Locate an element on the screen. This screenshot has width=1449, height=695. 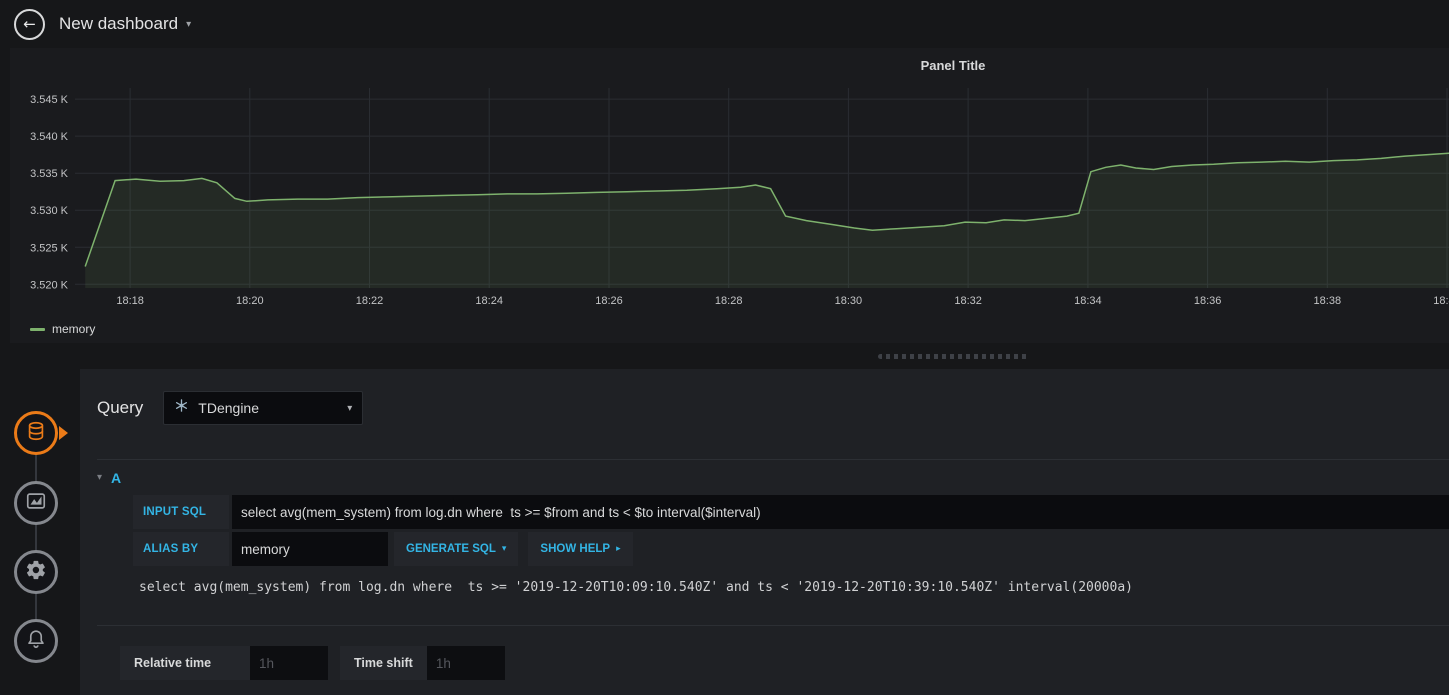
back-button: ← is located at coordinates (29, 24).